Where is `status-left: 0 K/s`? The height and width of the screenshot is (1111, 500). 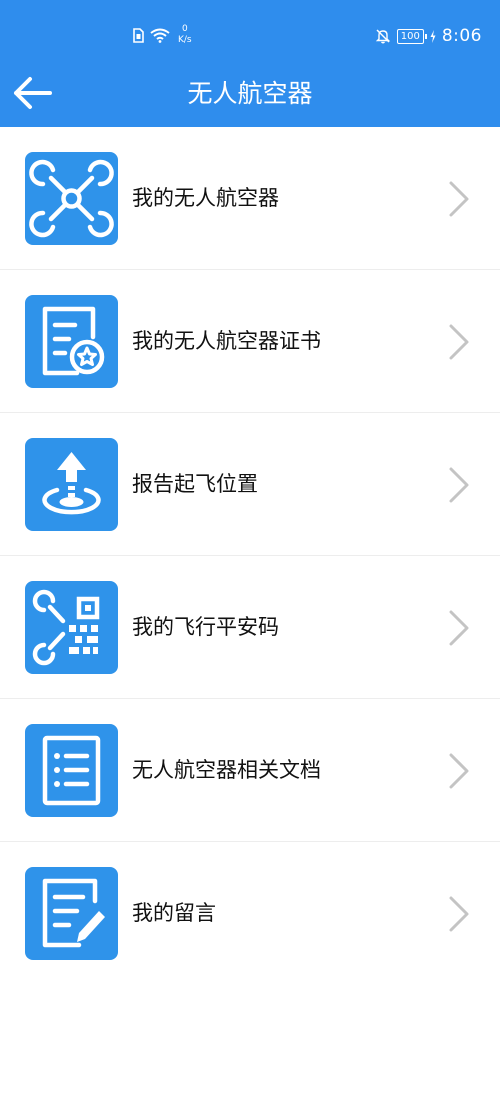
status-left: 0 K/s is located at coordinates (162, 35).